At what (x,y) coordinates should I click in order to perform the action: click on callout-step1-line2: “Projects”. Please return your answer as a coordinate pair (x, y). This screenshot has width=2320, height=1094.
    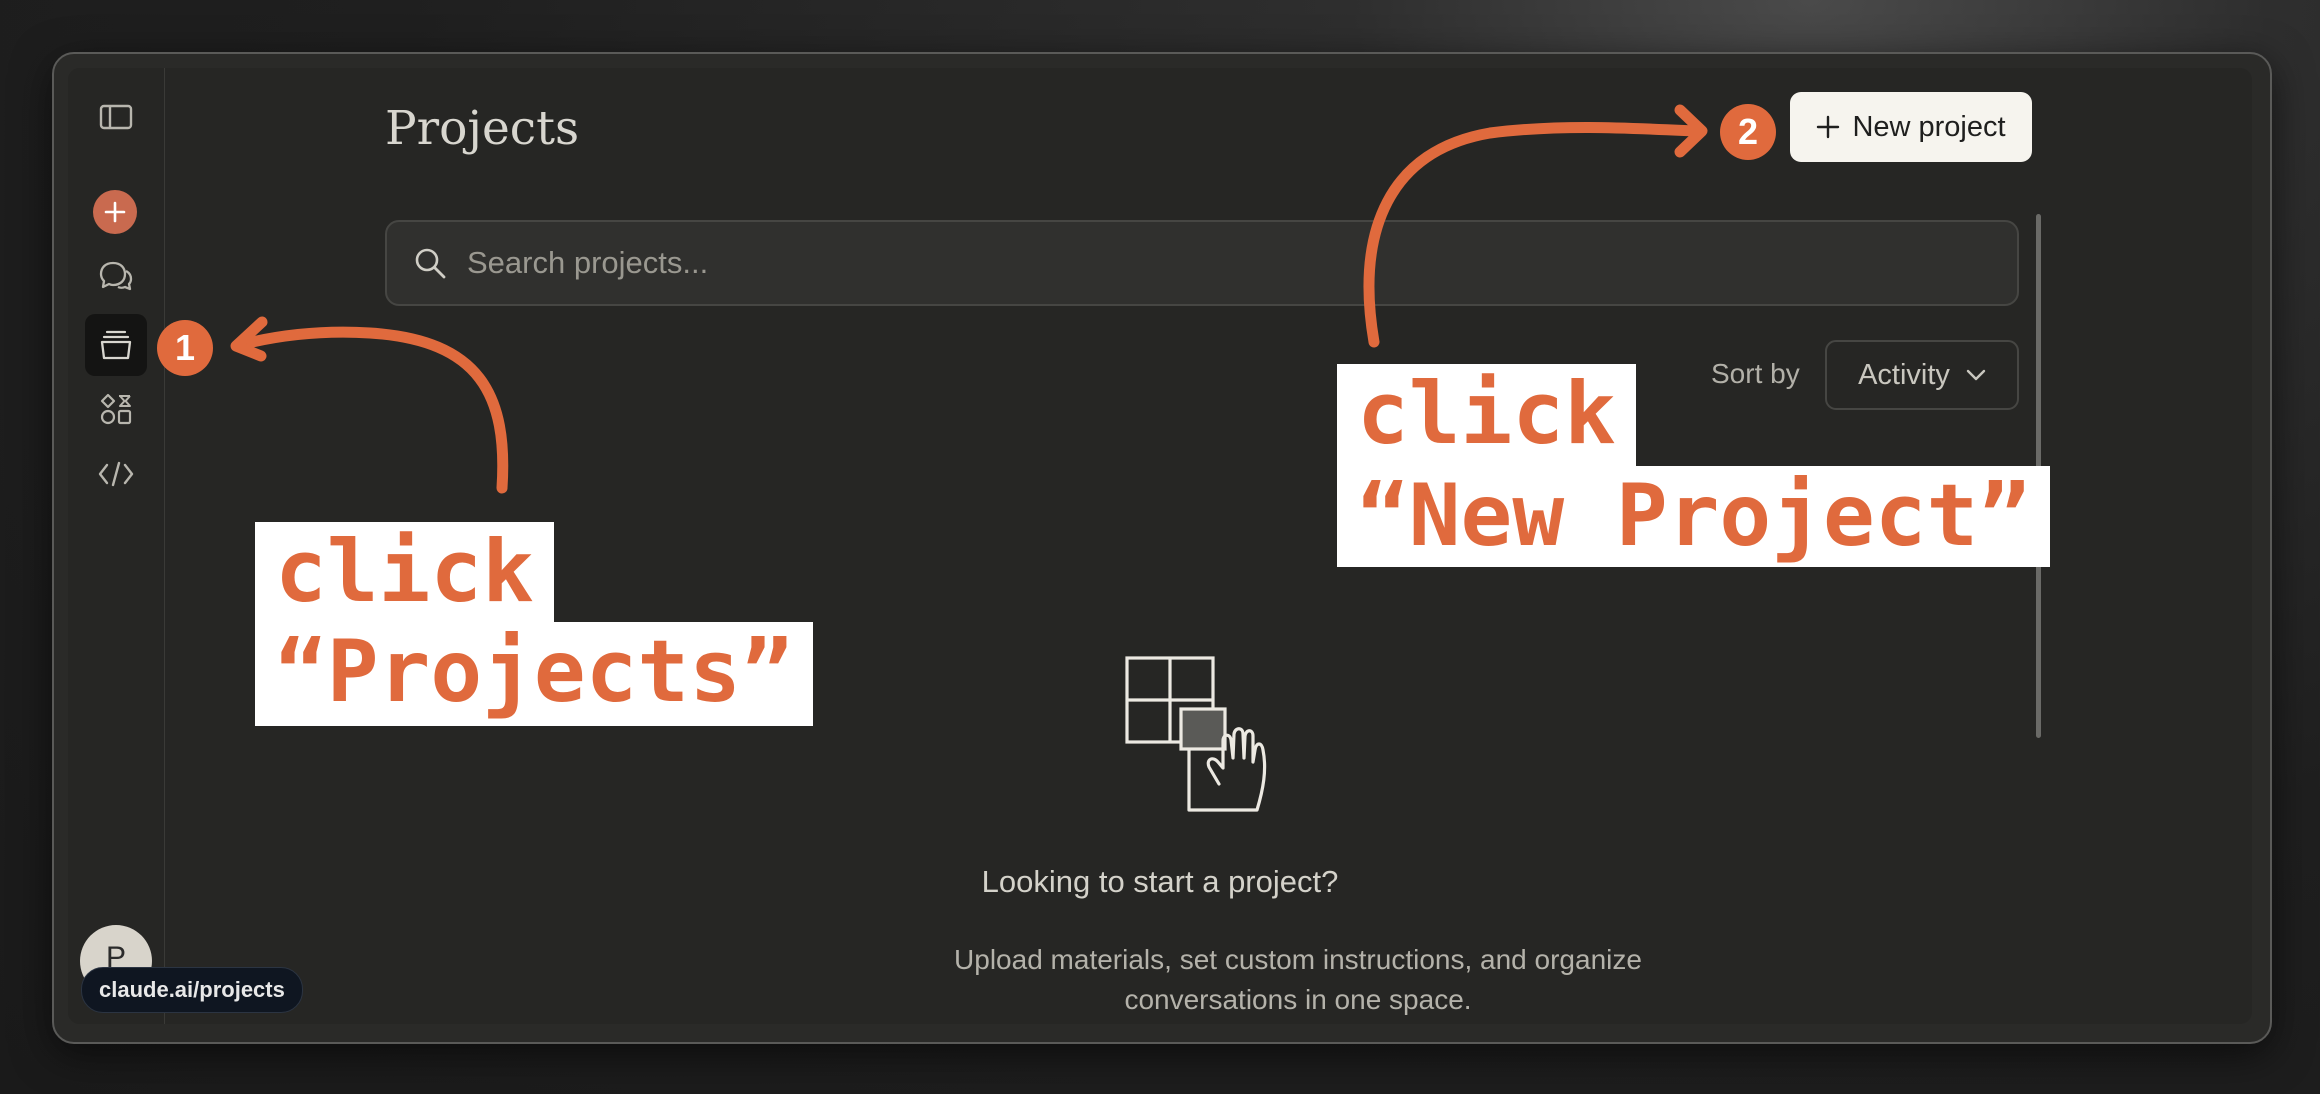
    Looking at the image, I should click on (534, 674).